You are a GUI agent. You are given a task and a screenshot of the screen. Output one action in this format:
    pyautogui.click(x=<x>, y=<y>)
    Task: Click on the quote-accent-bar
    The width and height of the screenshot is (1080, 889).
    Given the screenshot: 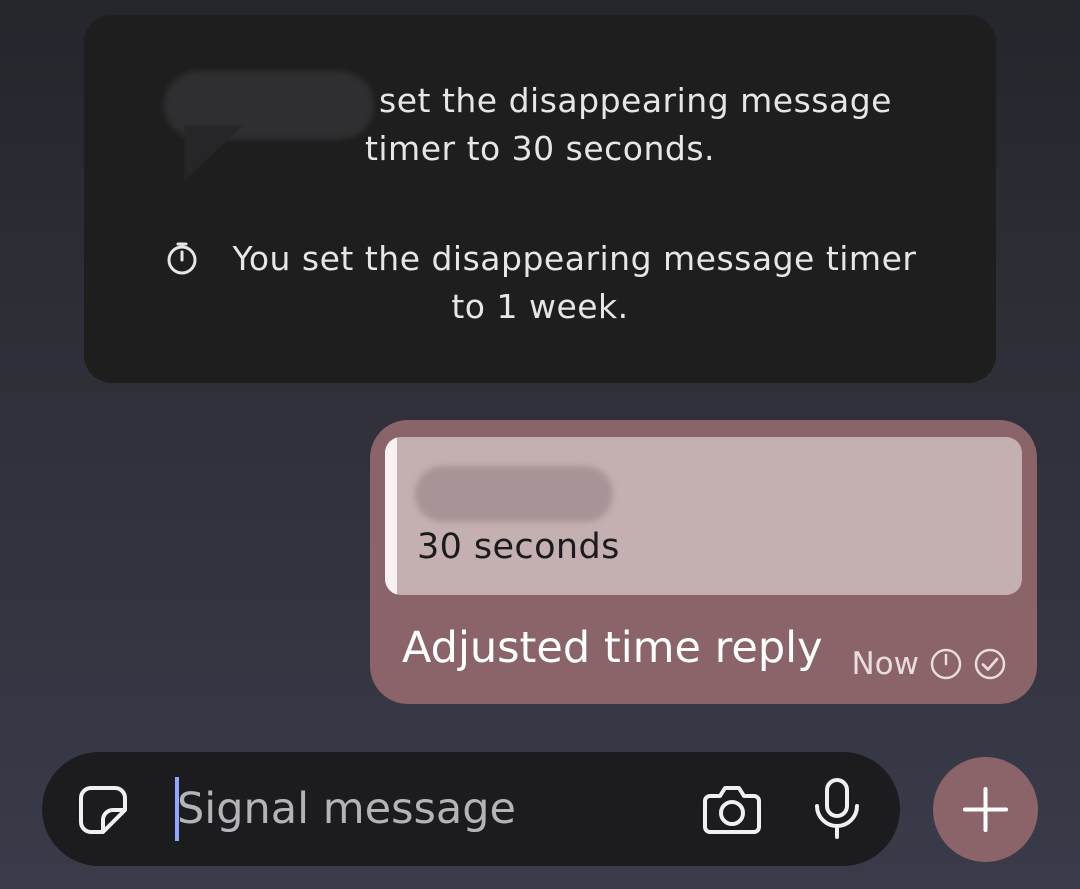 What is the action you would take?
    pyautogui.click(x=391, y=516)
    